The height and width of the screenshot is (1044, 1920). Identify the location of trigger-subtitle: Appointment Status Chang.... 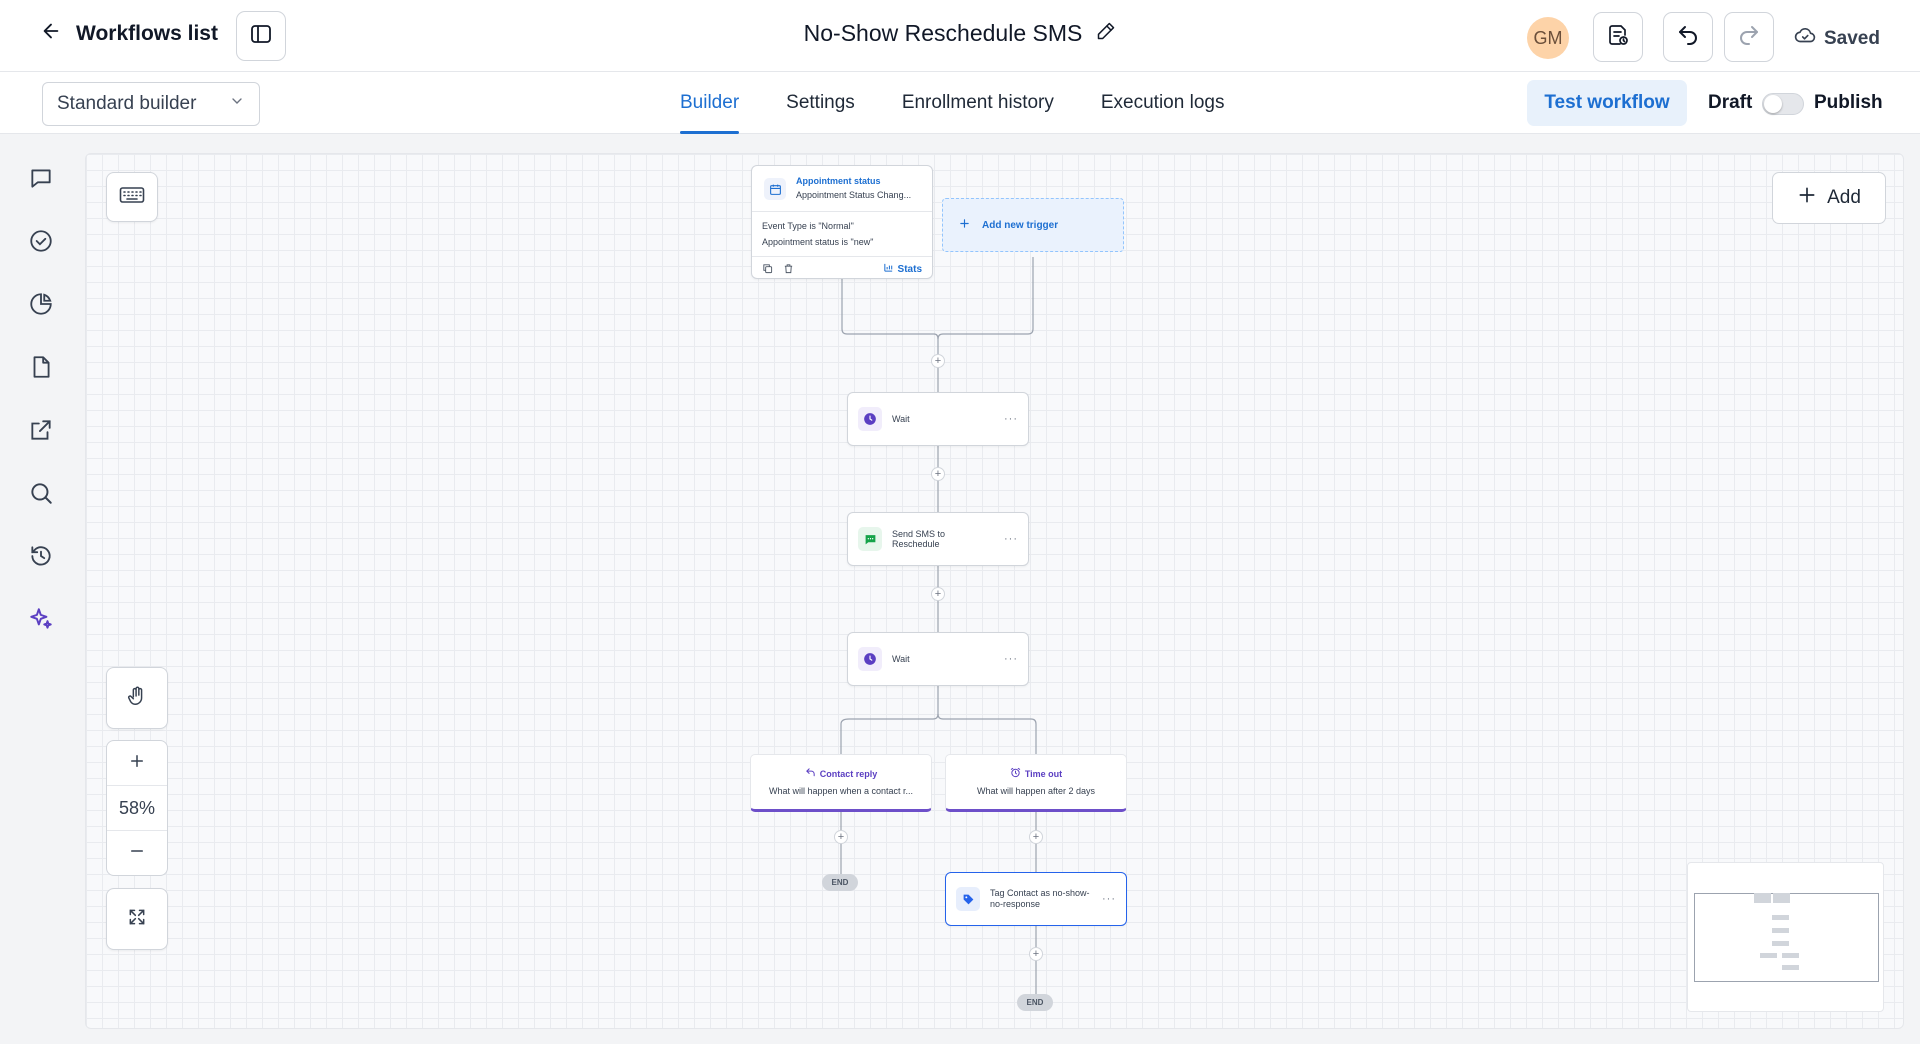
(854, 195).